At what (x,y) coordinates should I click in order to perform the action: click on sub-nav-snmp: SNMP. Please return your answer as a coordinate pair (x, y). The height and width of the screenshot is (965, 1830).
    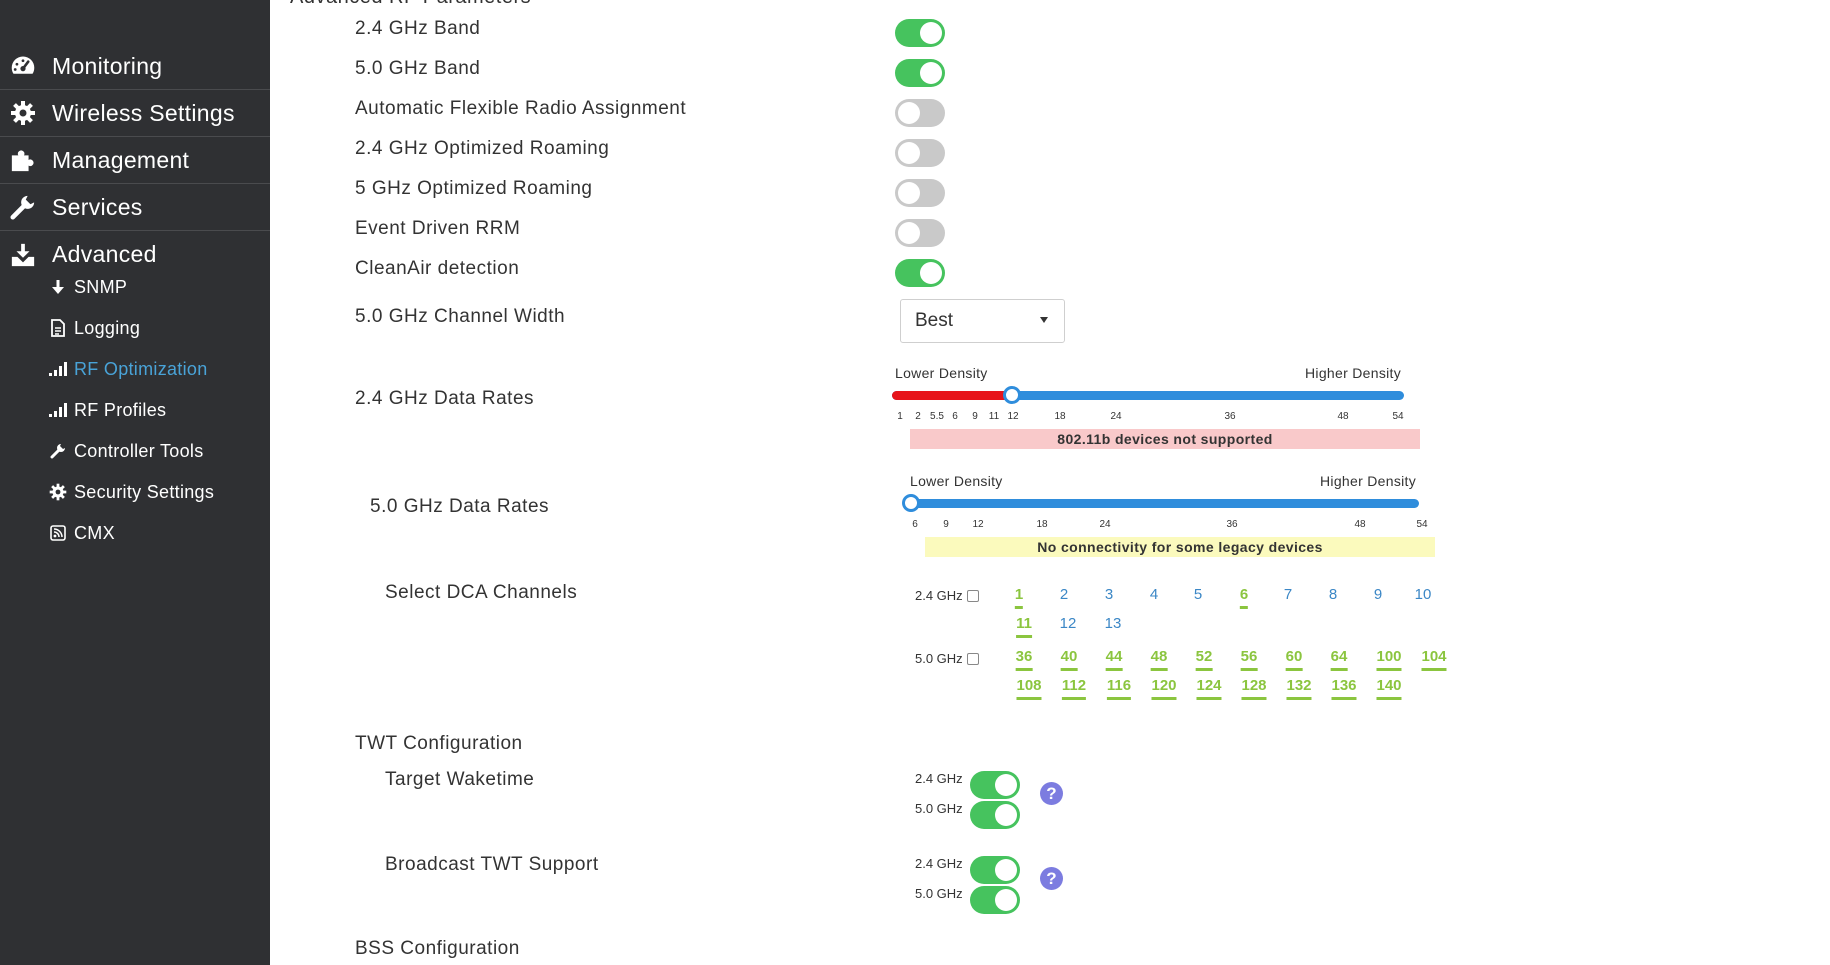
    Looking at the image, I should click on (87, 287).